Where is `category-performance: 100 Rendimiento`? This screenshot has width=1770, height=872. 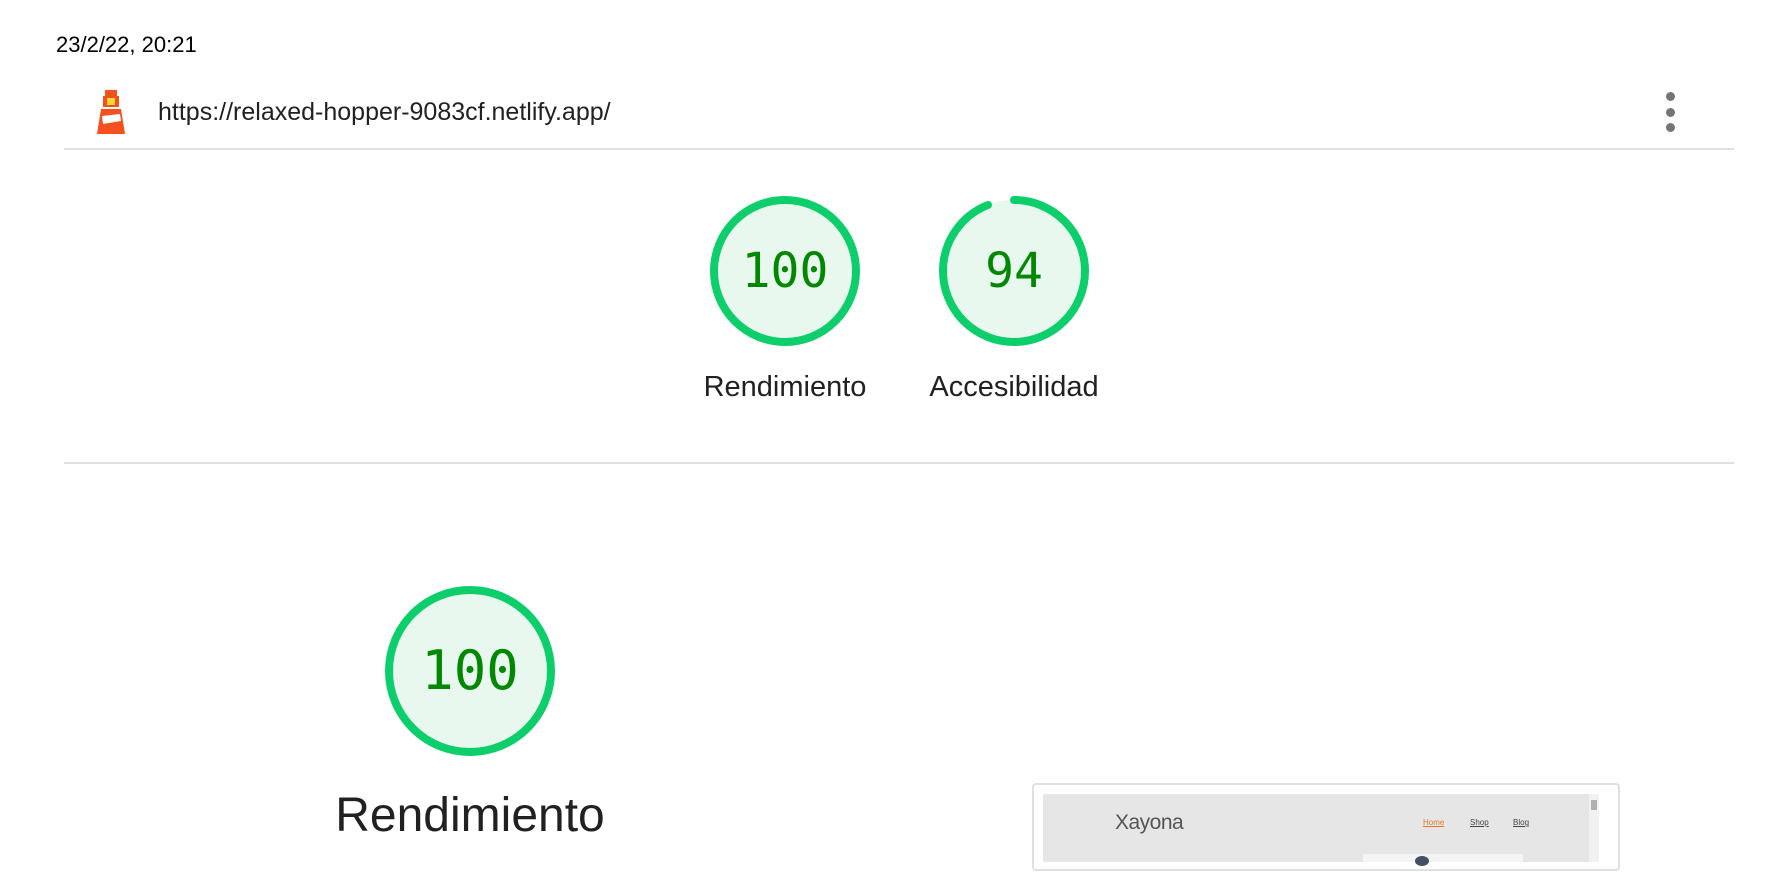 category-performance: 100 Rendimiento is located at coordinates (470, 714).